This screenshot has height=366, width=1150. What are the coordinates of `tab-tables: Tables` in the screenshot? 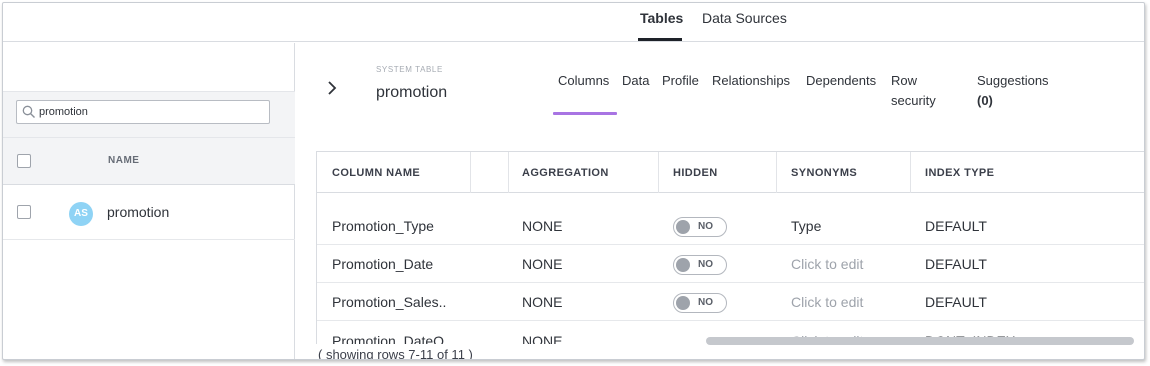 It's located at (661, 18).